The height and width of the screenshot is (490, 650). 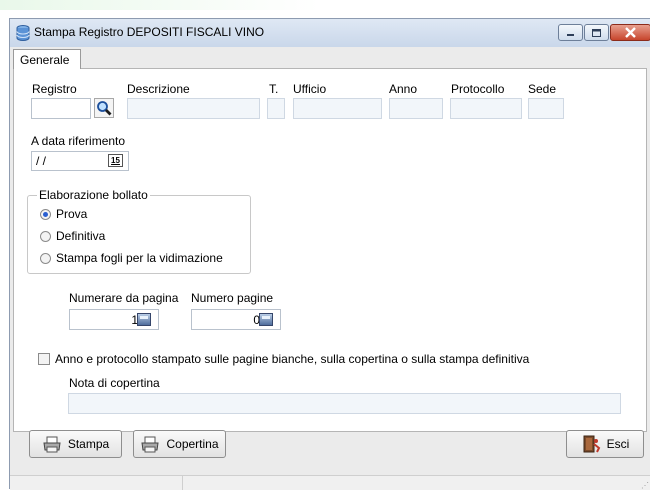 What do you see at coordinates (44, 359) in the screenshot?
I see `anno-protocollo-checkbox` at bounding box center [44, 359].